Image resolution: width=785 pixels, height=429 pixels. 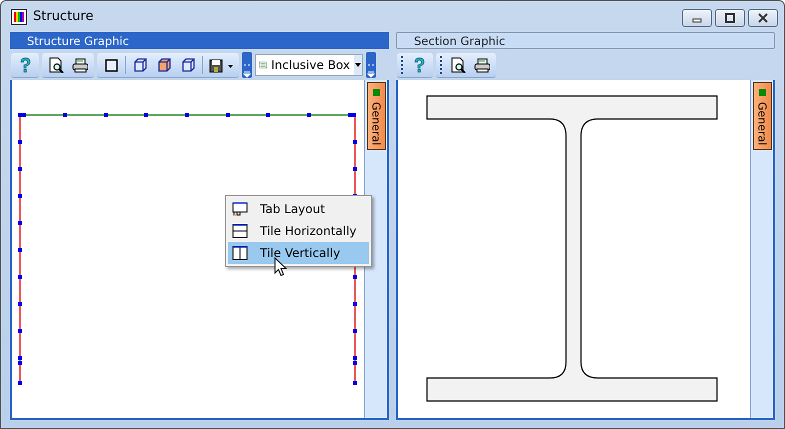 I want to click on menu-item: Tab Layout, so click(x=298, y=209).